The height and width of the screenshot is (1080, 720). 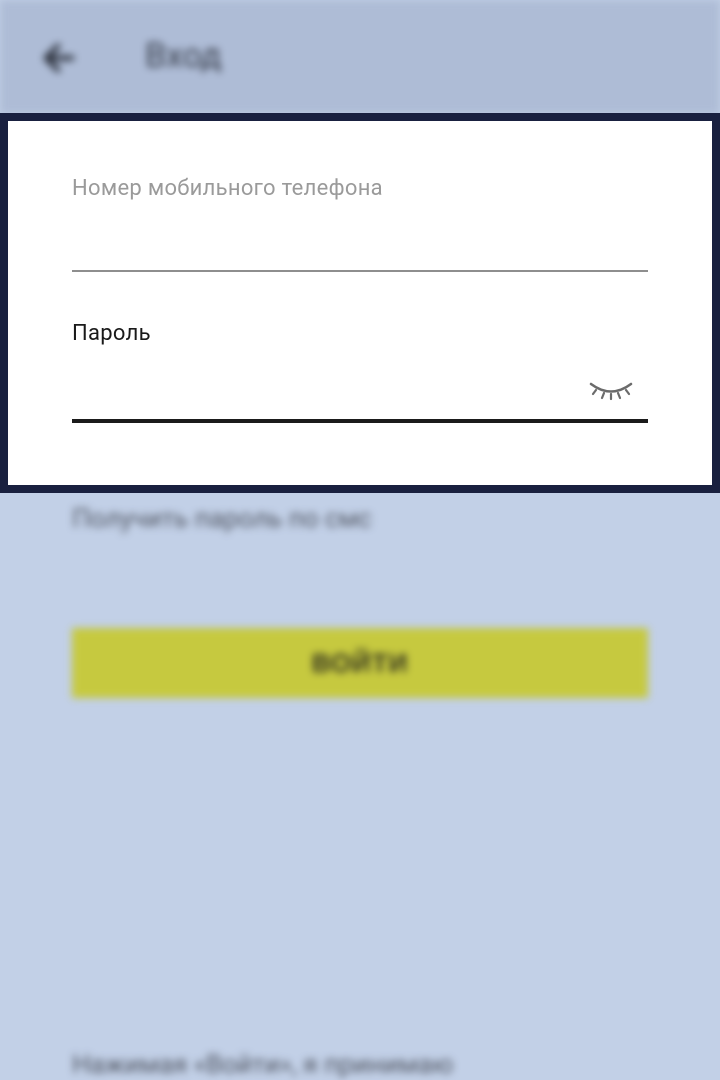 What do you see at coordinates (611, 391) in the screenshot?
I see `eye-closed-icon` at bounding box center [611, 391].